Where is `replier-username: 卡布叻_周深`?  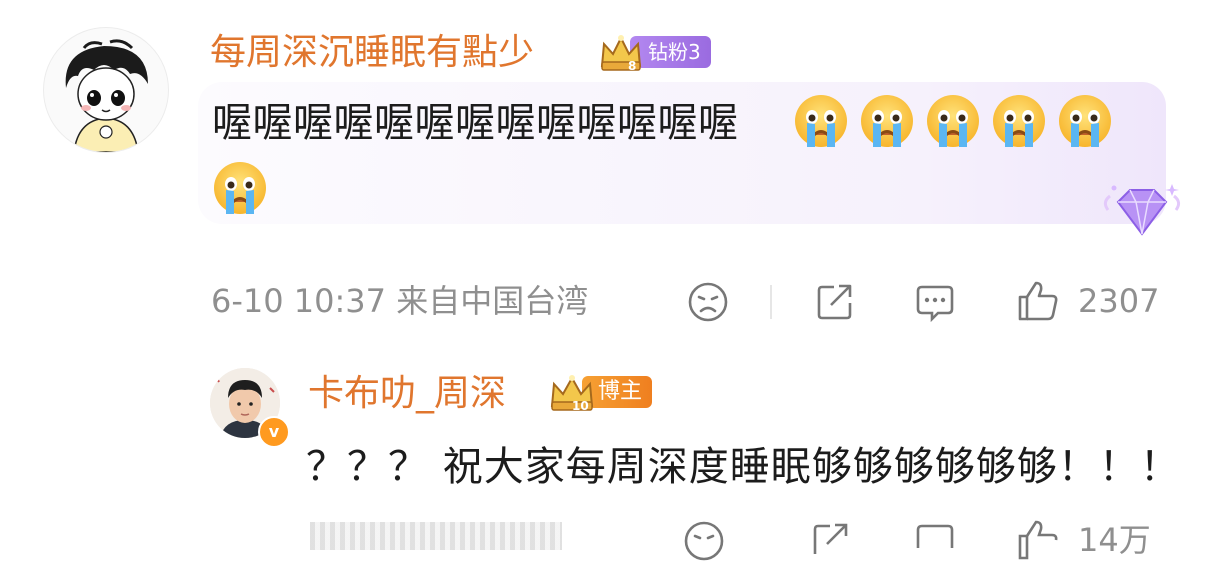
replier-username: 卡布叻_周深 is located at coordinates (407, 394).